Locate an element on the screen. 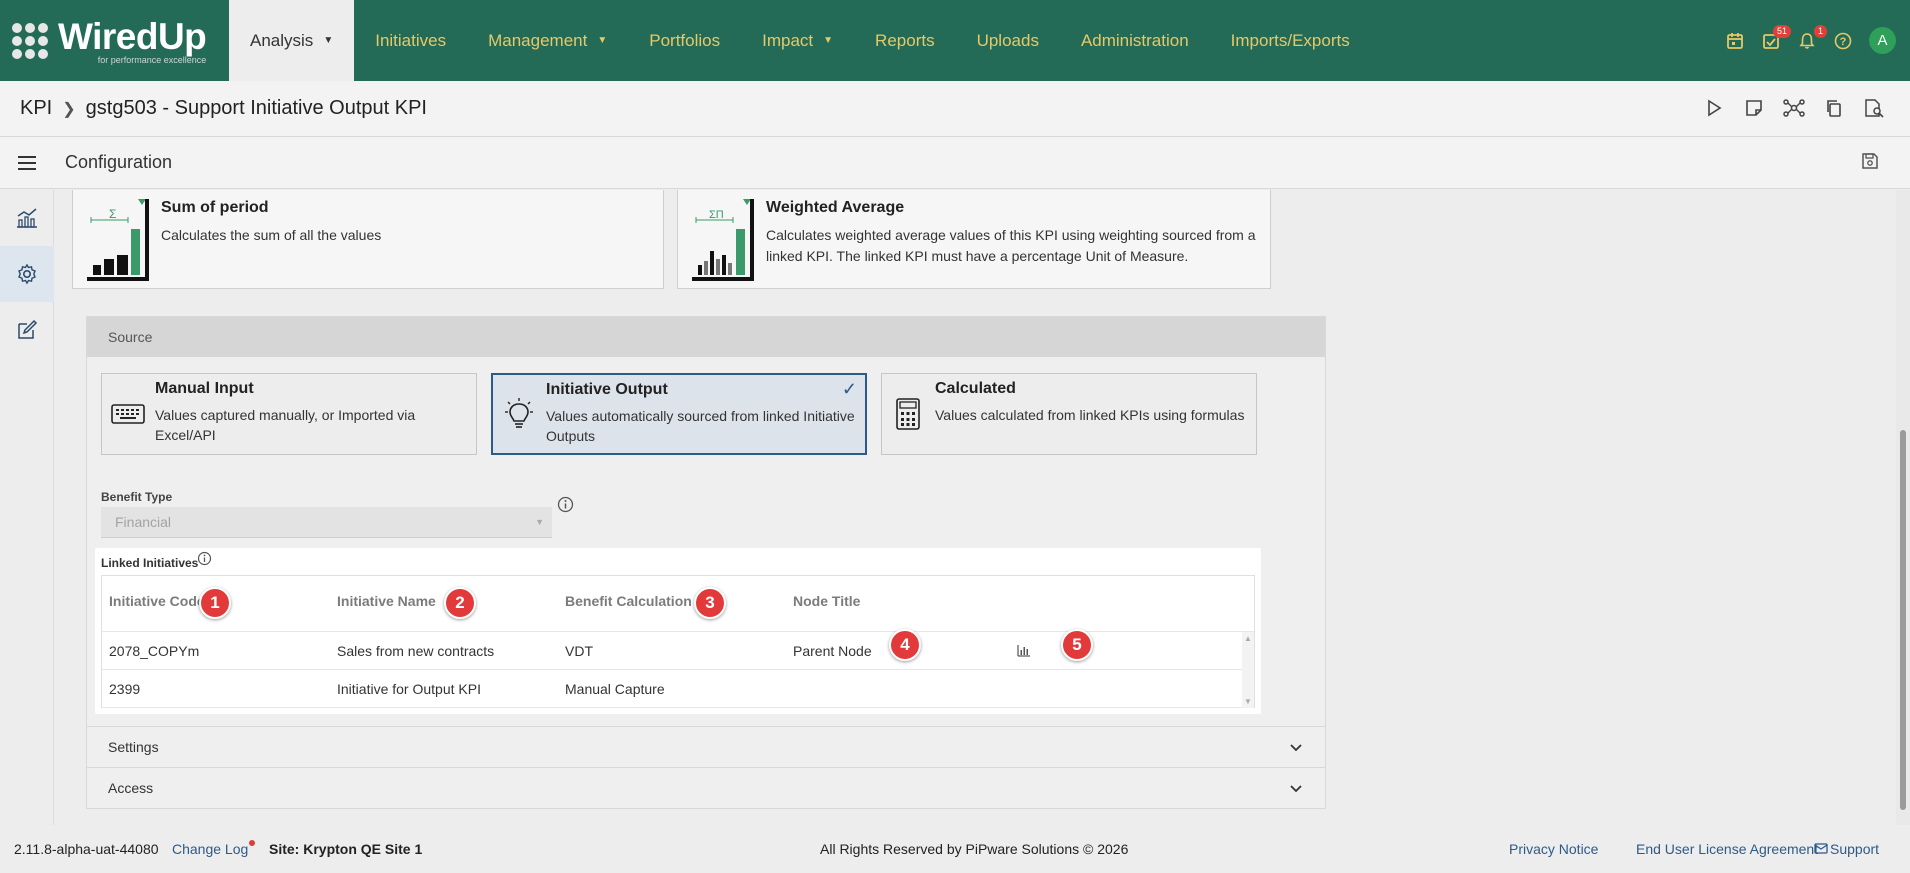  cell-initiative-name: Sales from new contracts is located at coordinates (416, 651).